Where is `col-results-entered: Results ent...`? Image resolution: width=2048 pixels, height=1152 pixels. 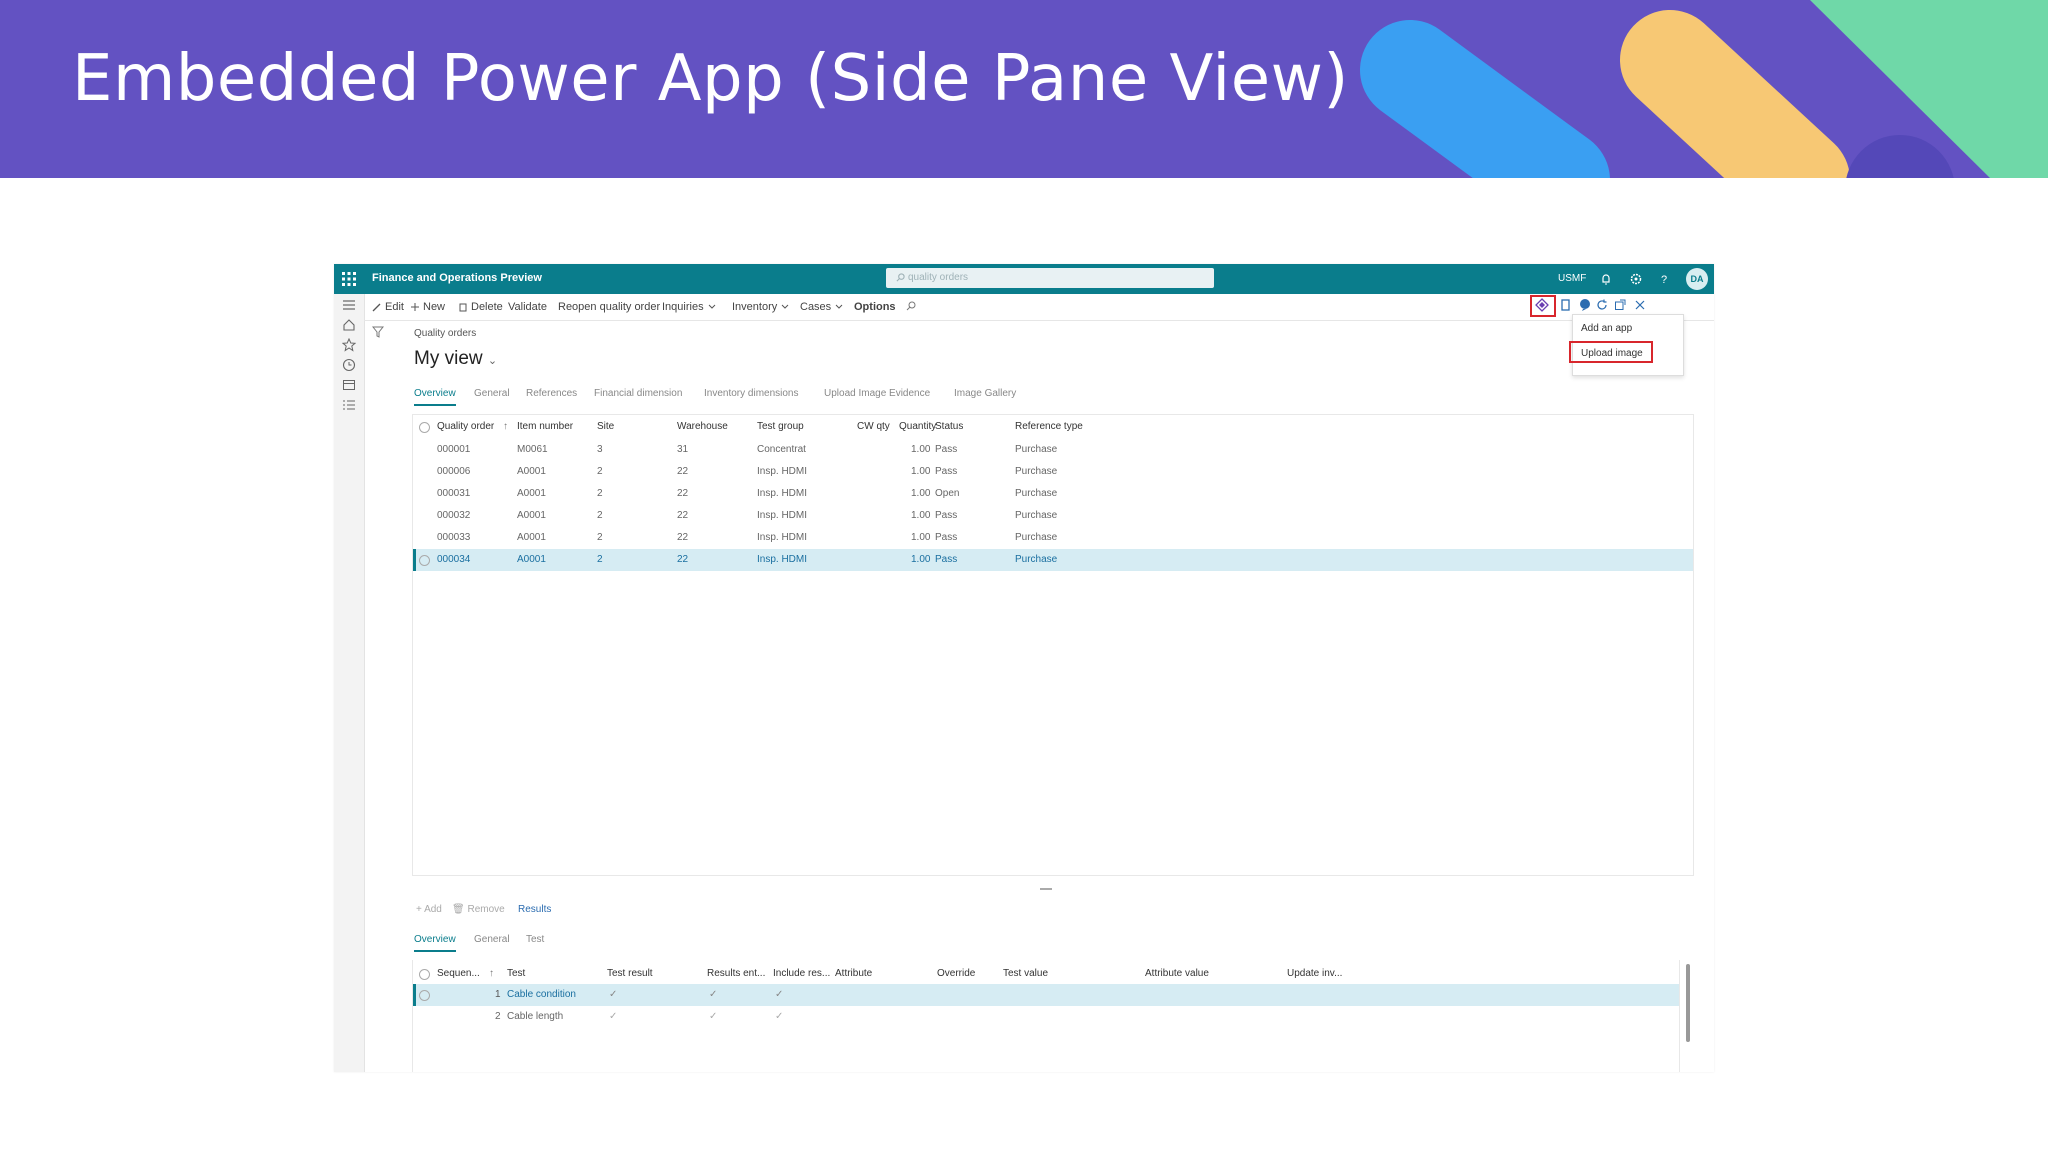 col-results-entered: Results ent... is located at coordinates (736, 973).